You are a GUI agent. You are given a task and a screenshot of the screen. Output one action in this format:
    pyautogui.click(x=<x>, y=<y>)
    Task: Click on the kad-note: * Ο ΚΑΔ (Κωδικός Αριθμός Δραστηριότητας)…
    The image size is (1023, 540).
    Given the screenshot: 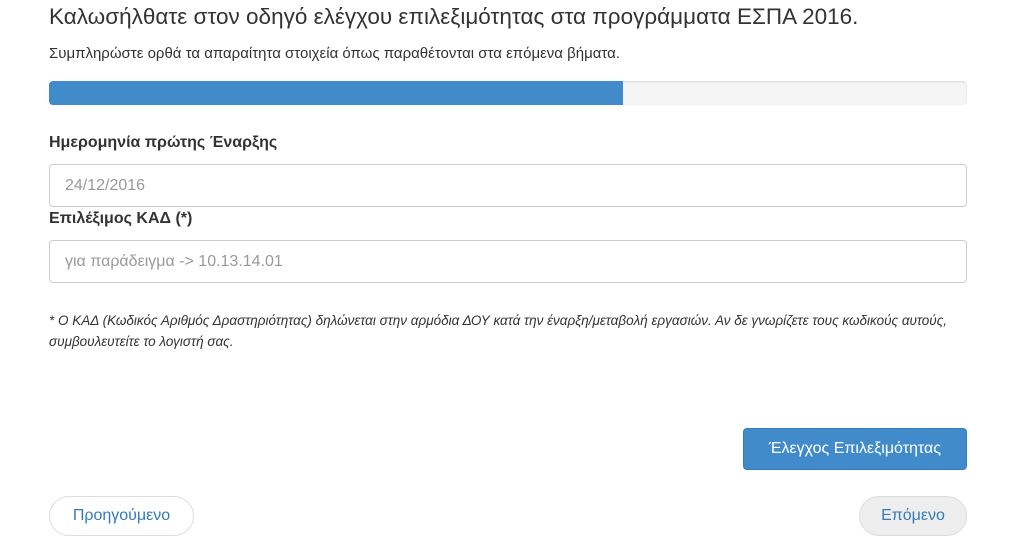 What is the action you would take?
    pyautogui.click(x=498, y=331)
    